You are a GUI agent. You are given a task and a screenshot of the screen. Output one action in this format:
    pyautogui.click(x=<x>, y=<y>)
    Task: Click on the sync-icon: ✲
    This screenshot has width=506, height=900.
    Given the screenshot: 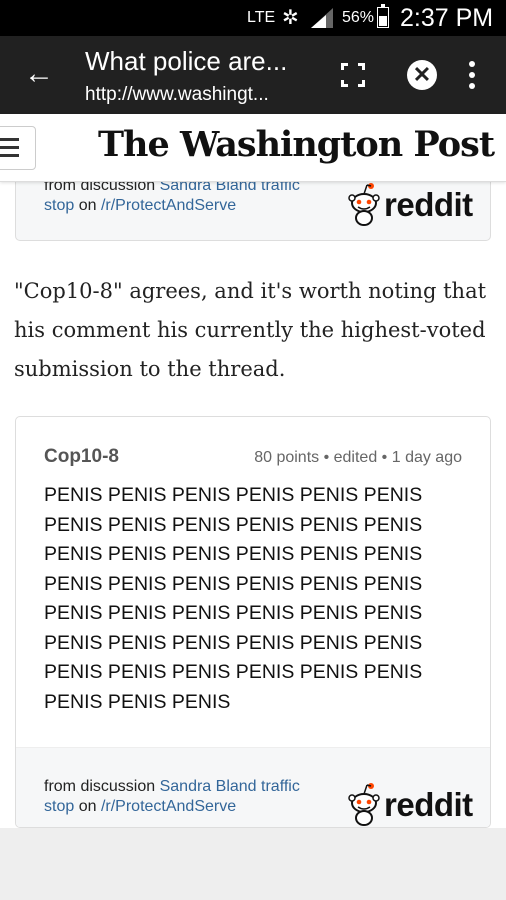 What is the action you would take?
    pyautogui.click(x=290, y=18)
    